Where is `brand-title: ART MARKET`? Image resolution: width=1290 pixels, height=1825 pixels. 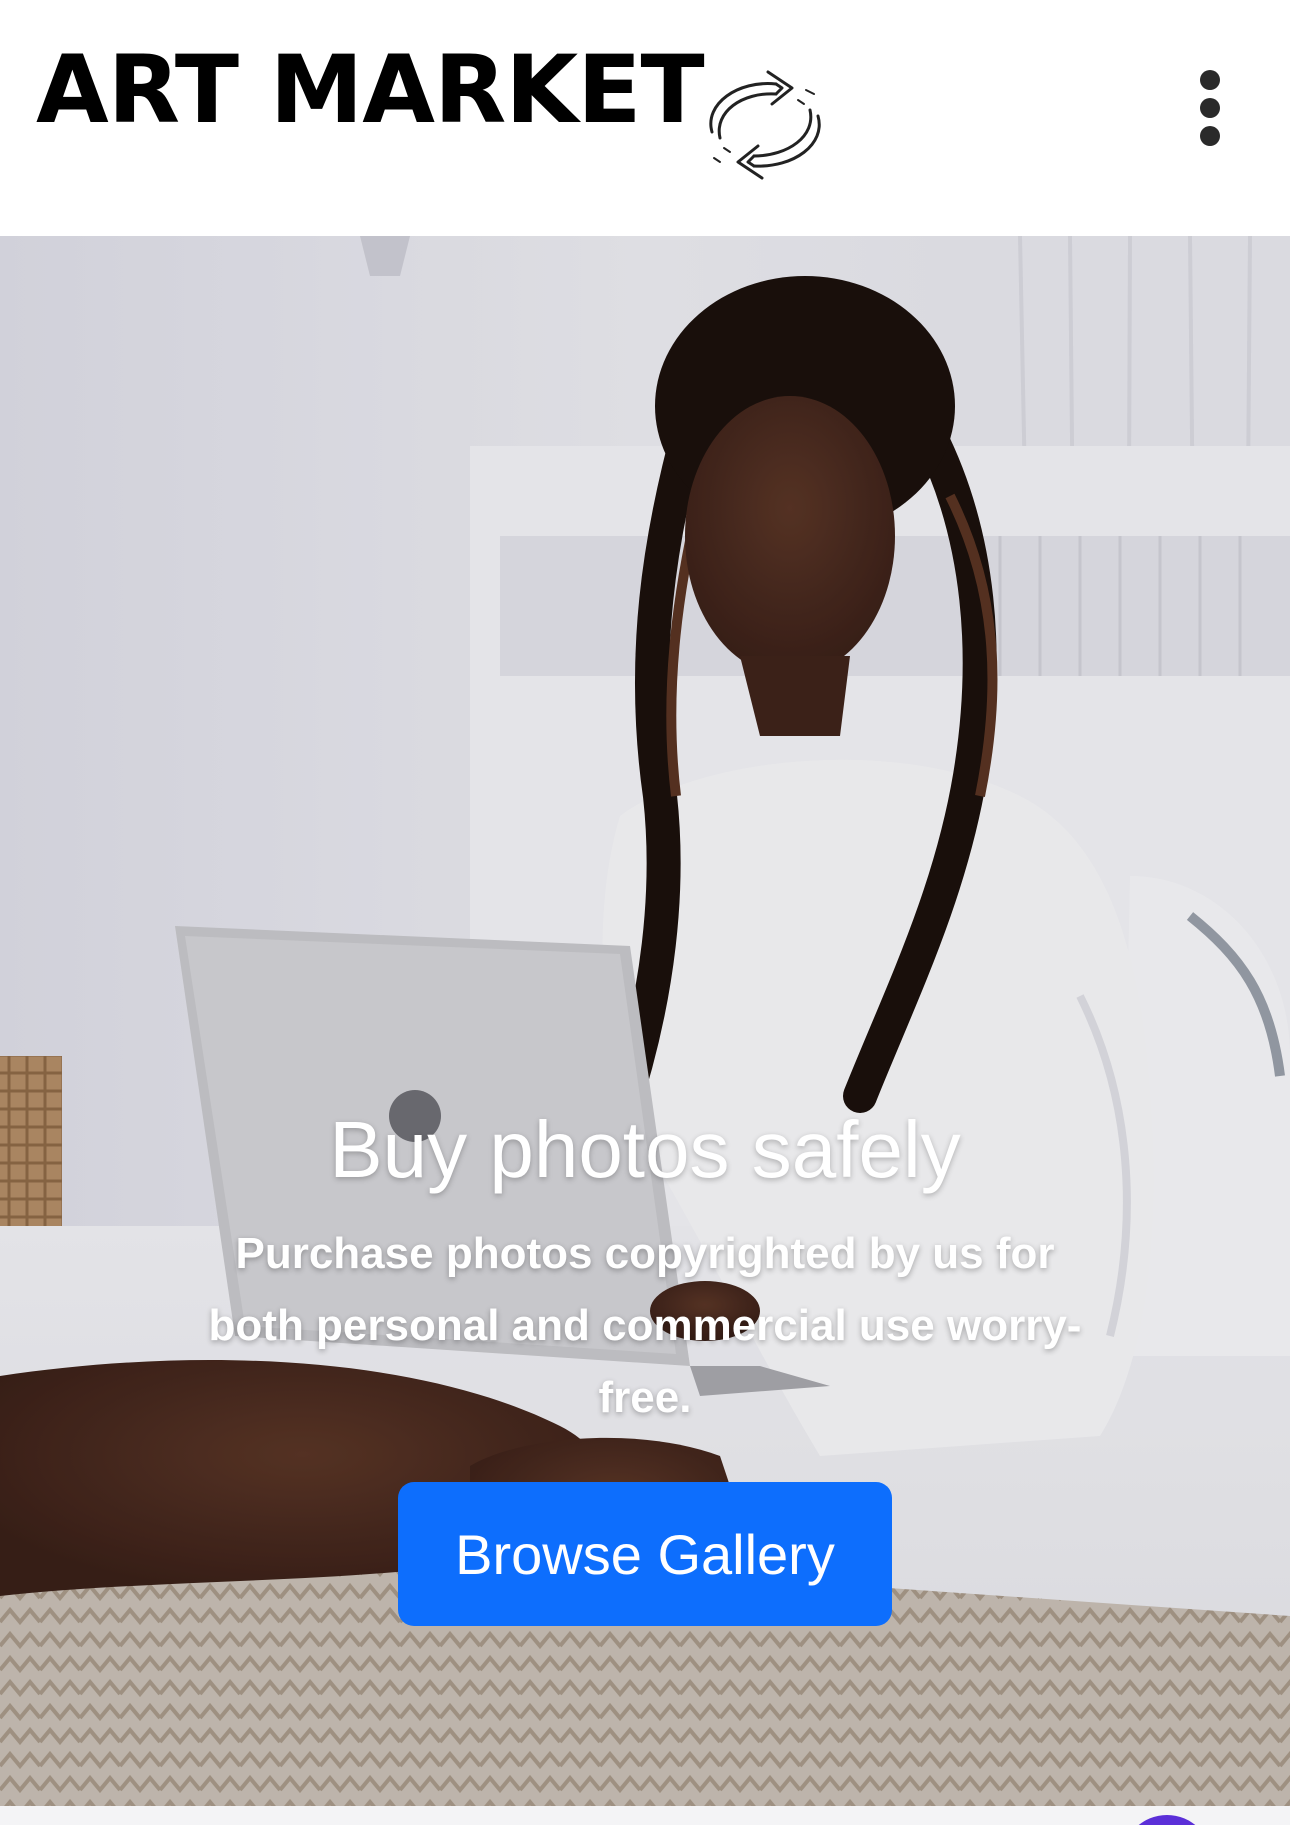
brand-title: ART MARKET is located at coordinates (370, 91).